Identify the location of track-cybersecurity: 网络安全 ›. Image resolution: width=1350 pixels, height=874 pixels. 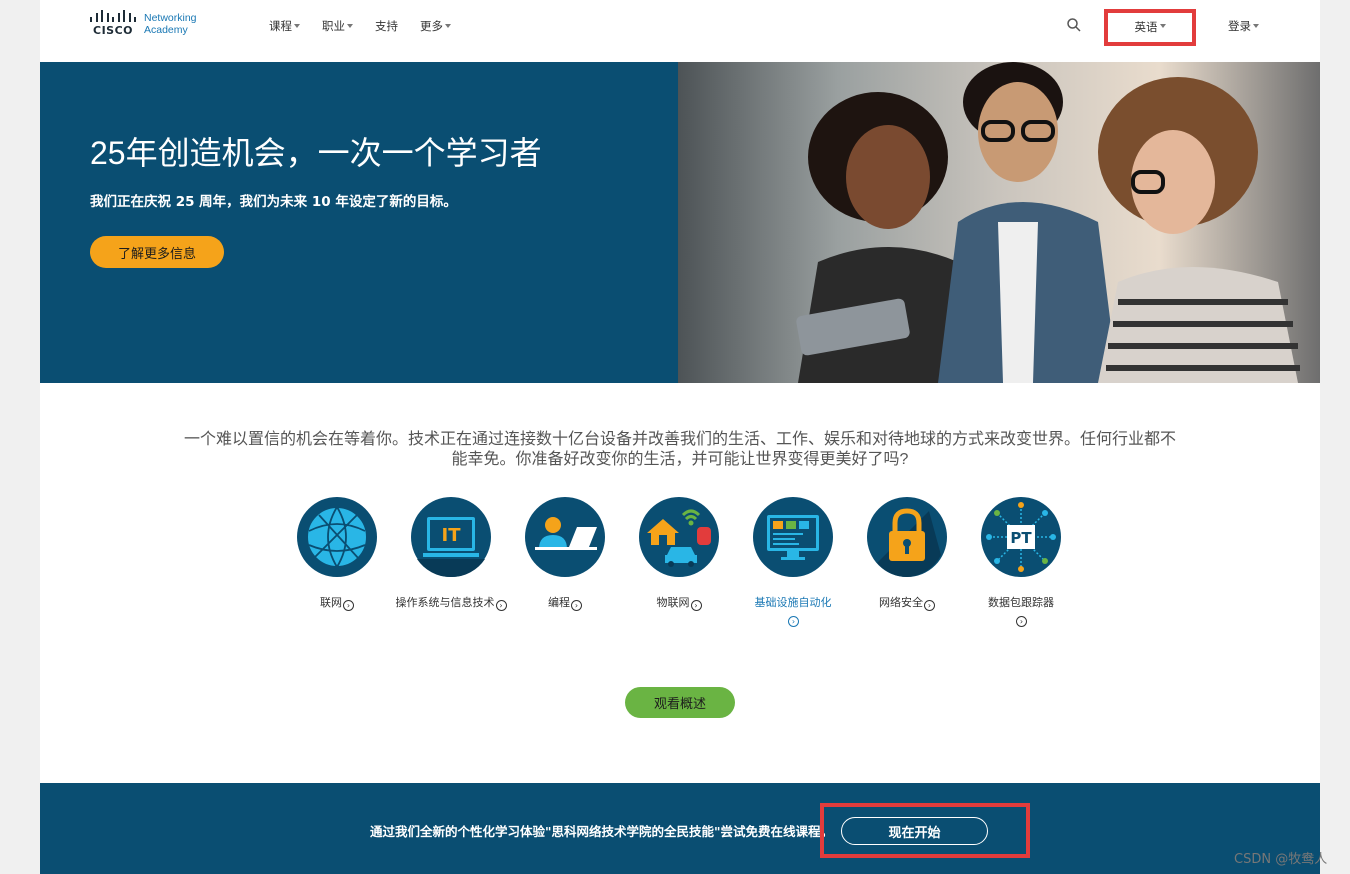
(907, 554).